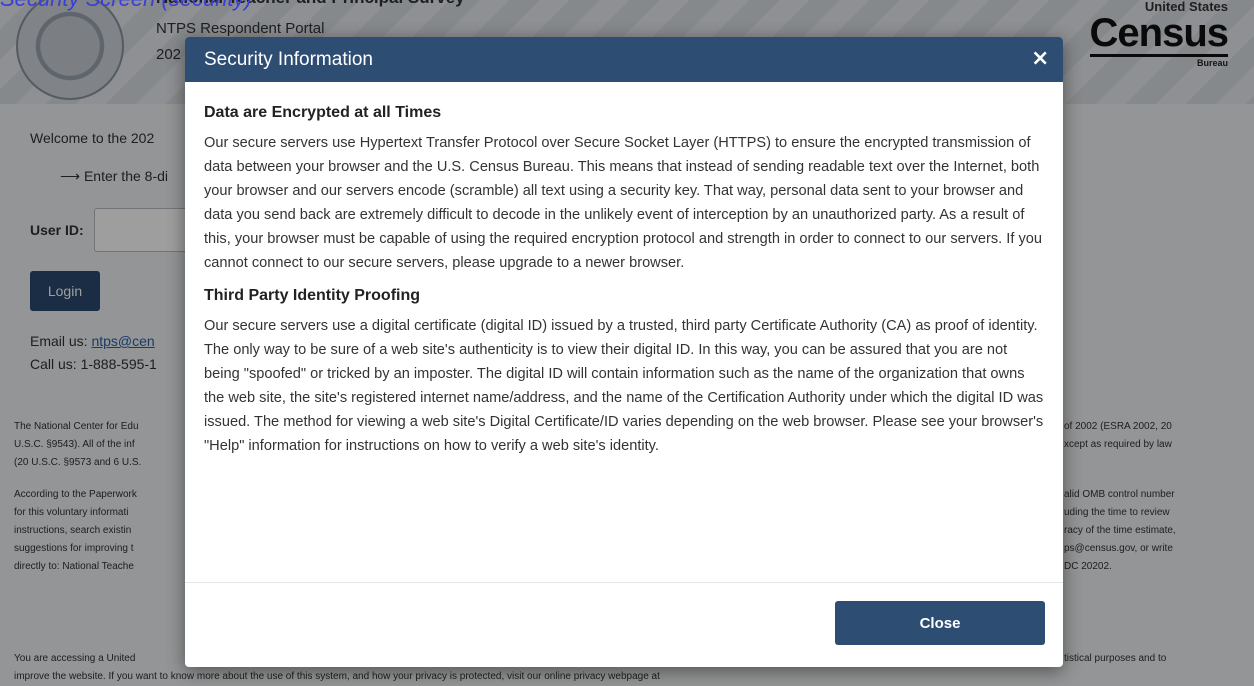  I want to click on close-icon: ×, so click(1037, 58).